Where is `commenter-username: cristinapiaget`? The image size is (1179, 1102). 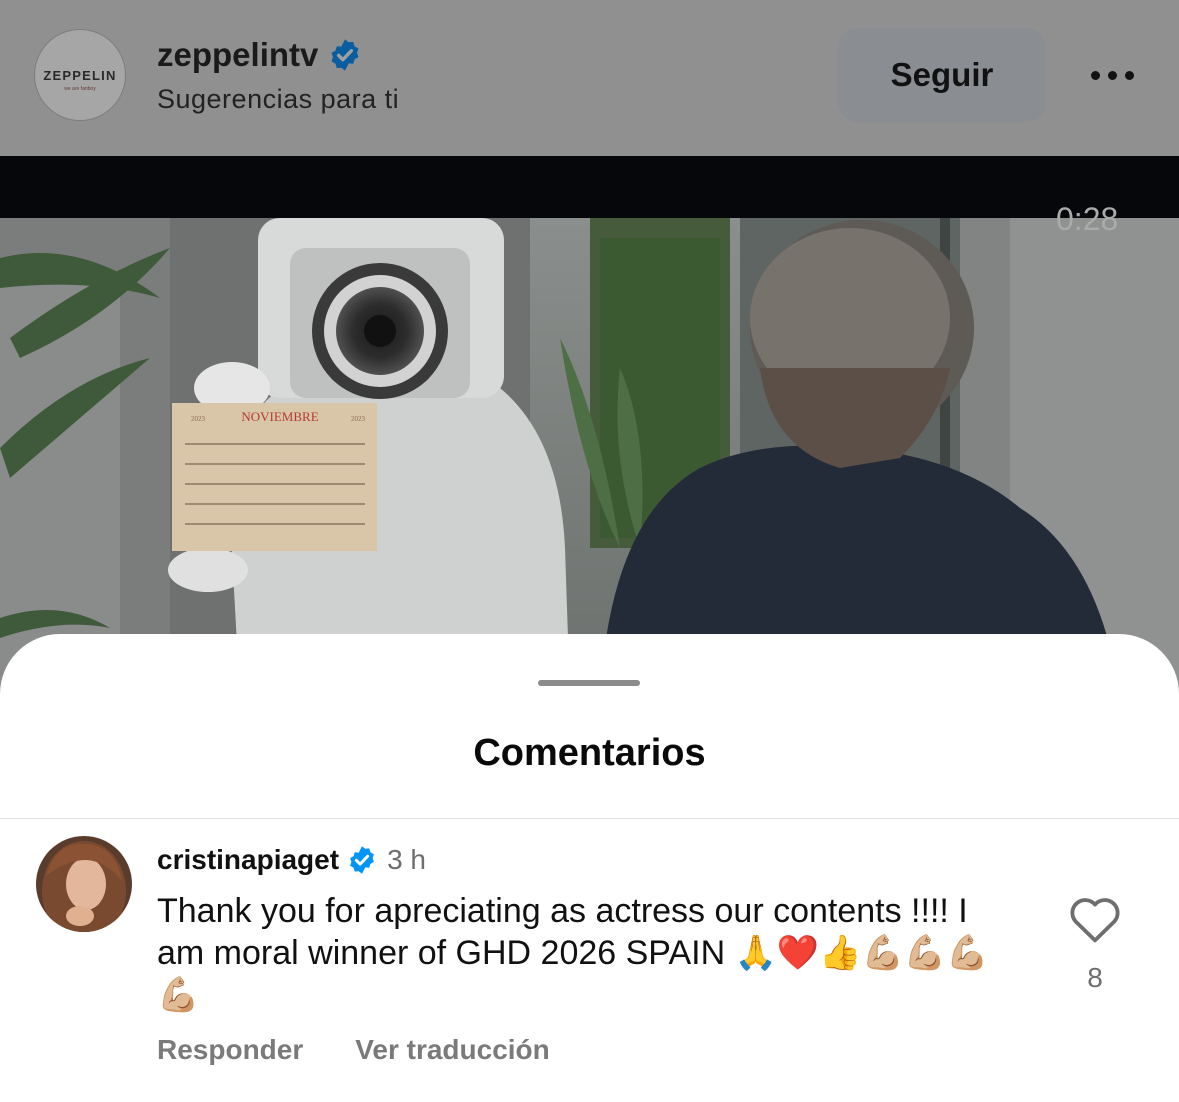
commenter-username: cristinapiaget is located at coordinates (248, 860).